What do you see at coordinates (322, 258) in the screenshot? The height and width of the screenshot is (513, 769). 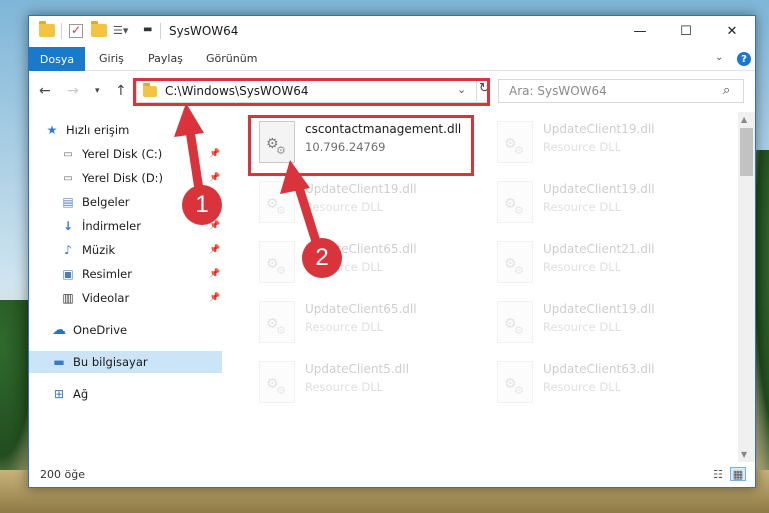 I see `callout-2: 2` at bounding box center [322, 258].